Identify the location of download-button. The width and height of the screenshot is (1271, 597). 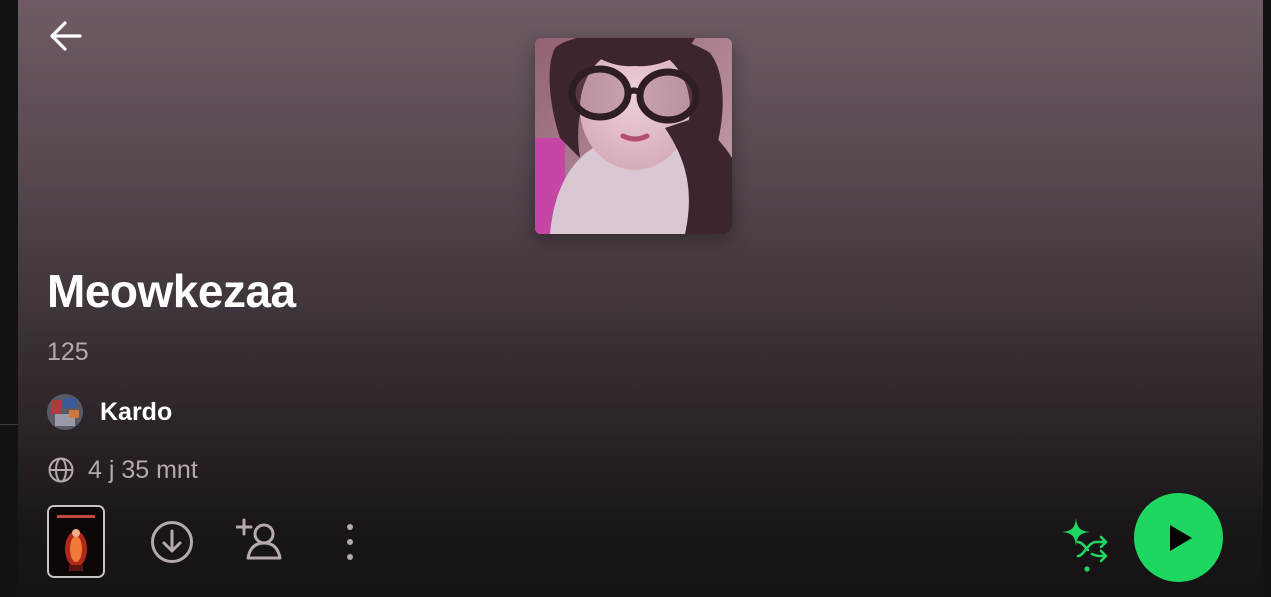
(172, 542).